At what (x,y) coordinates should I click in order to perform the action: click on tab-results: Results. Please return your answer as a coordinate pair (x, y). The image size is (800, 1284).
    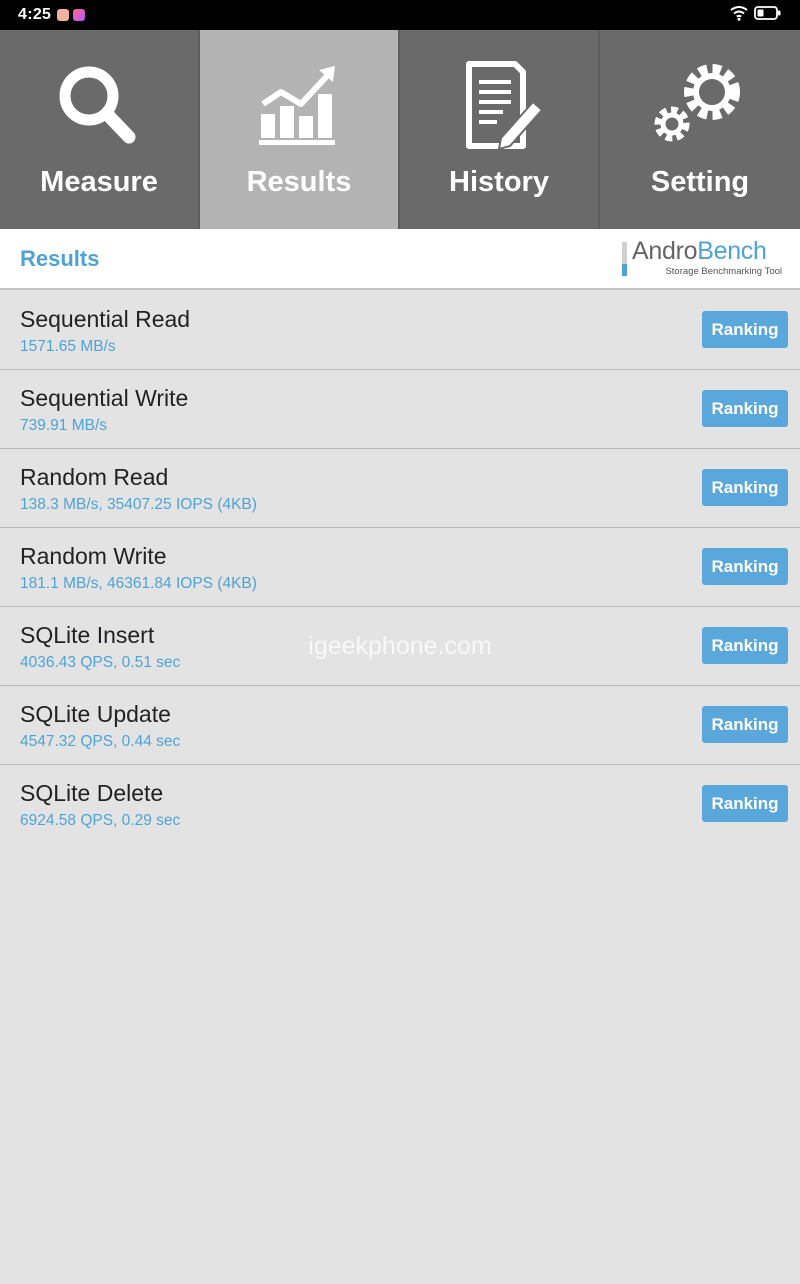
    Looking at the image, I should click on (300, 129).